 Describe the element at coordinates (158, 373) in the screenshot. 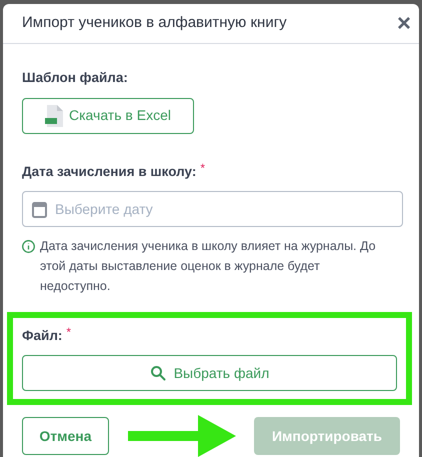

I see `search-icon` at that location.